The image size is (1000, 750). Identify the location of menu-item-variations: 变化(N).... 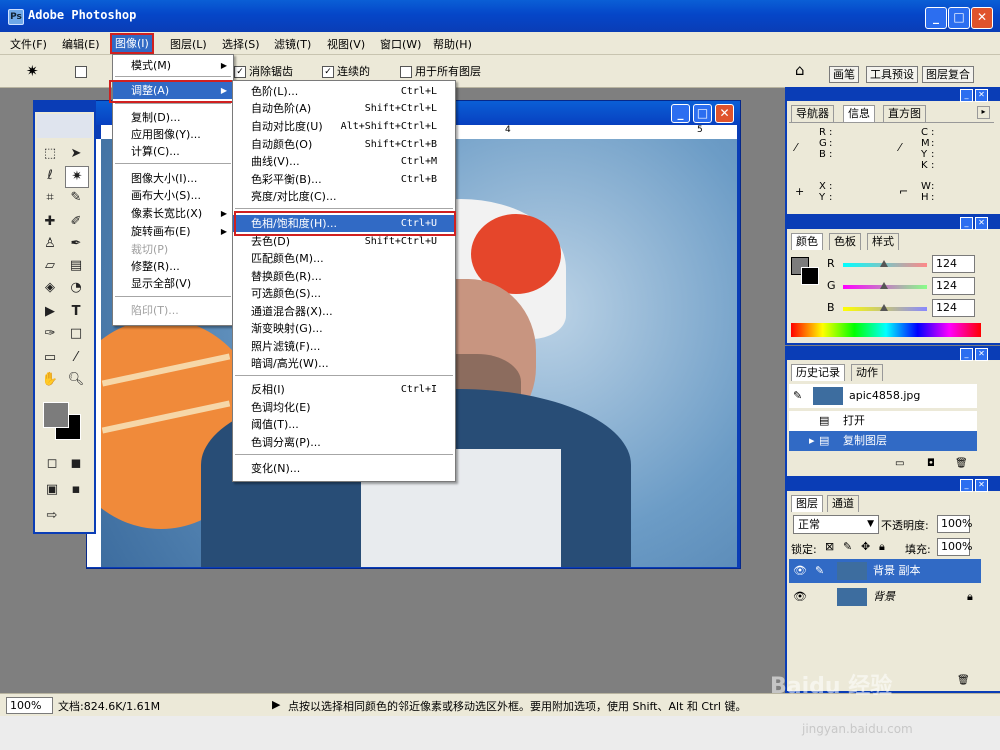
(344, 468).